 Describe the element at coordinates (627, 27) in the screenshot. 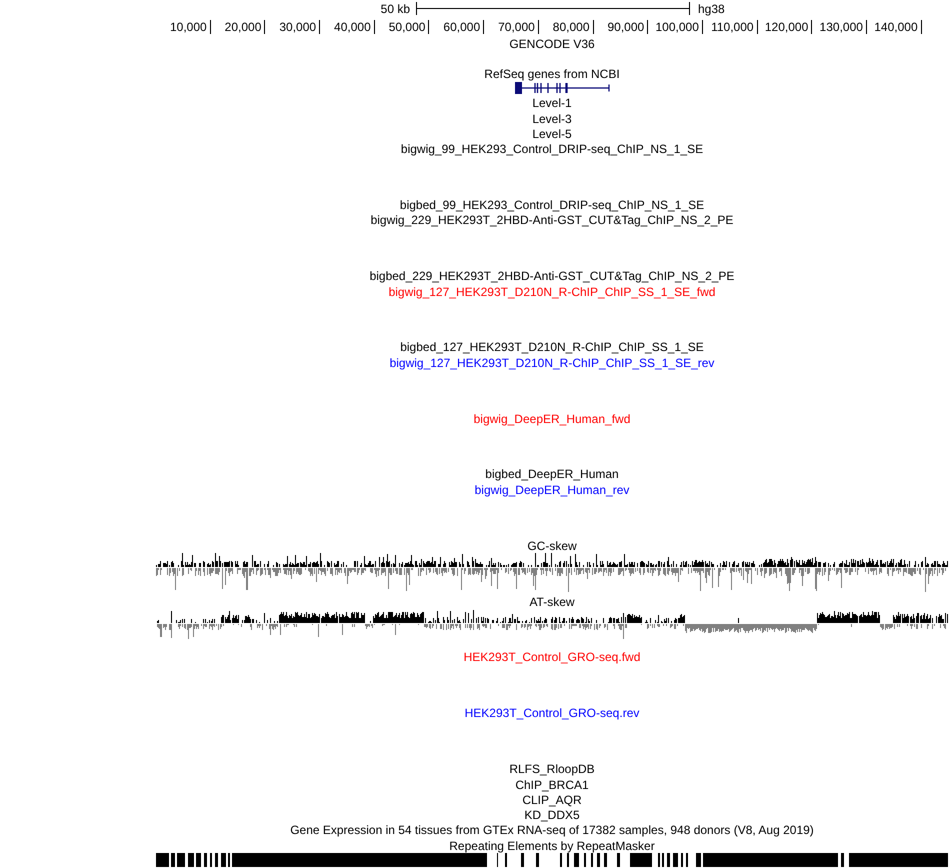

I see `ruler-tick-label: 90,000` at that location.